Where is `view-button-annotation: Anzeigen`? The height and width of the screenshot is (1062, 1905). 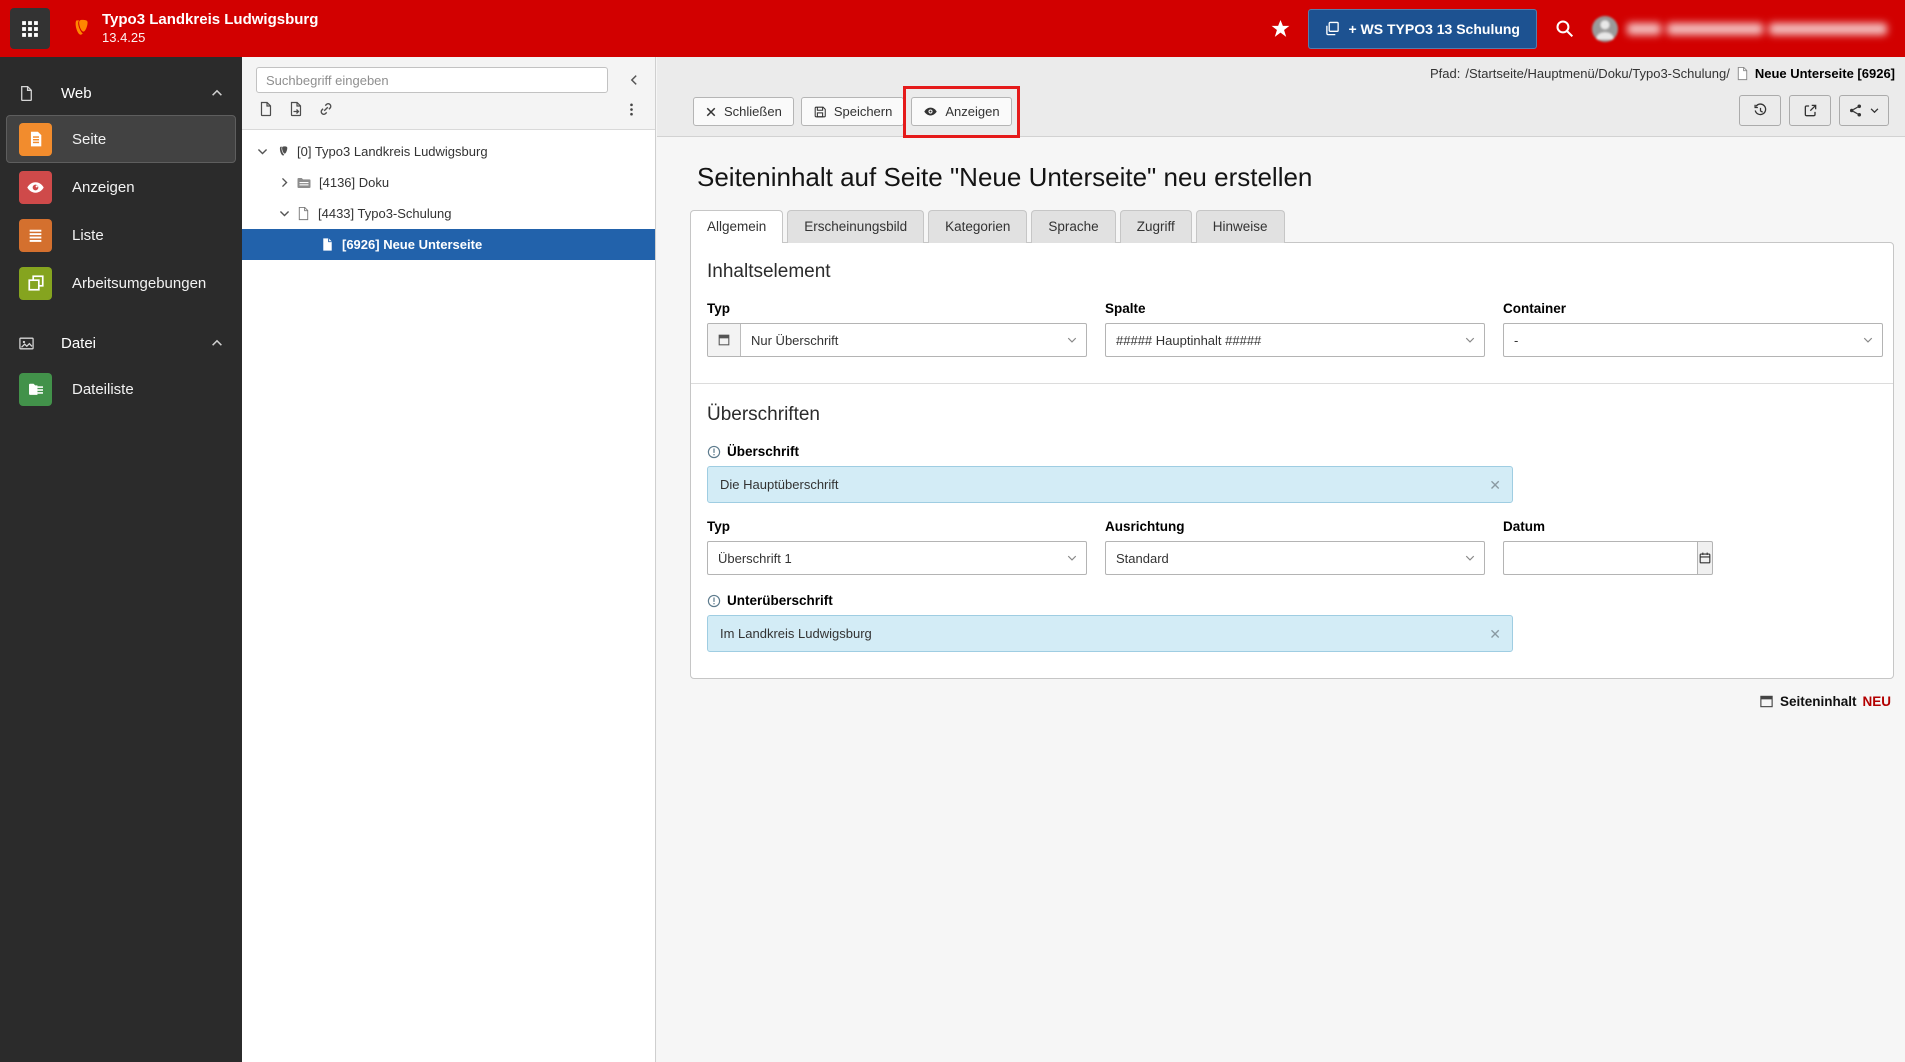 view-button-annotation: Anzeigen is located at coordinates (961, 112).